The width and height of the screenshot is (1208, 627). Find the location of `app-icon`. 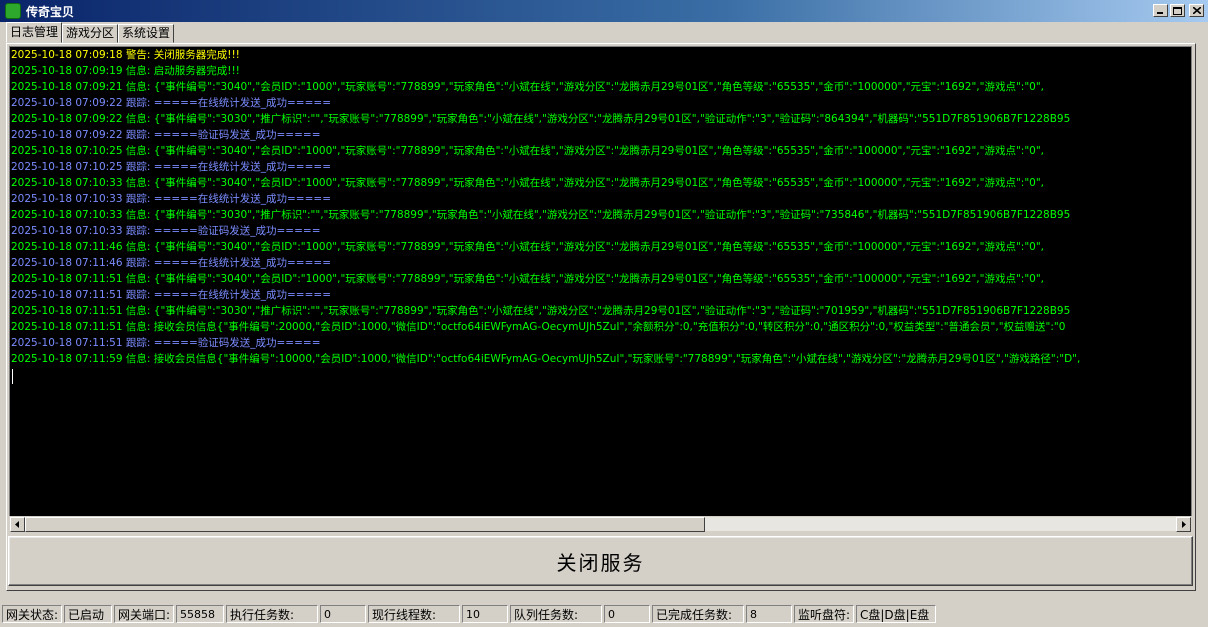

app-icon is located at coordinates (13, 11).